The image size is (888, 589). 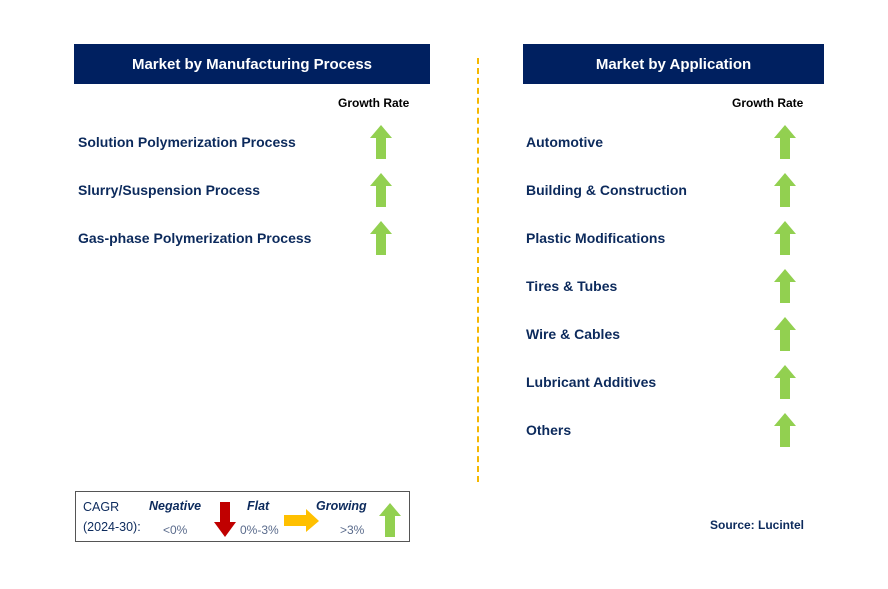 I want to click on list-item-label: Tires & Tubes, so click(x=572, y=286).